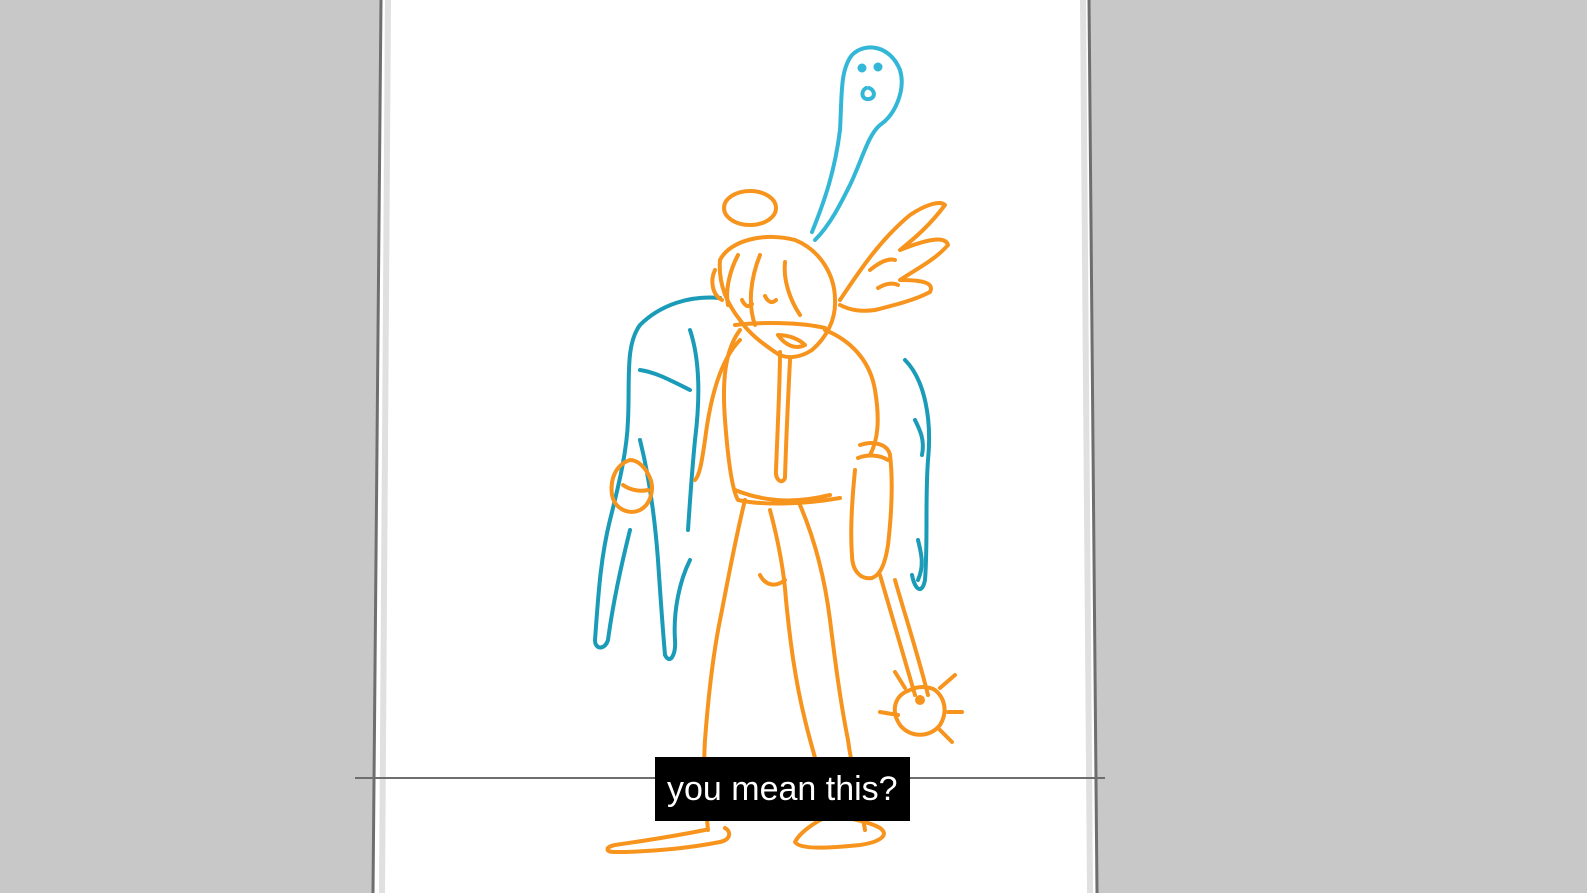 Image resolution: width=1587 pixels, height=893 pixels. What do you see at coordinates (782, 789) in the screenshot?
I see `subtitle-caption: you mean this?` at bounding box center [782, 789].